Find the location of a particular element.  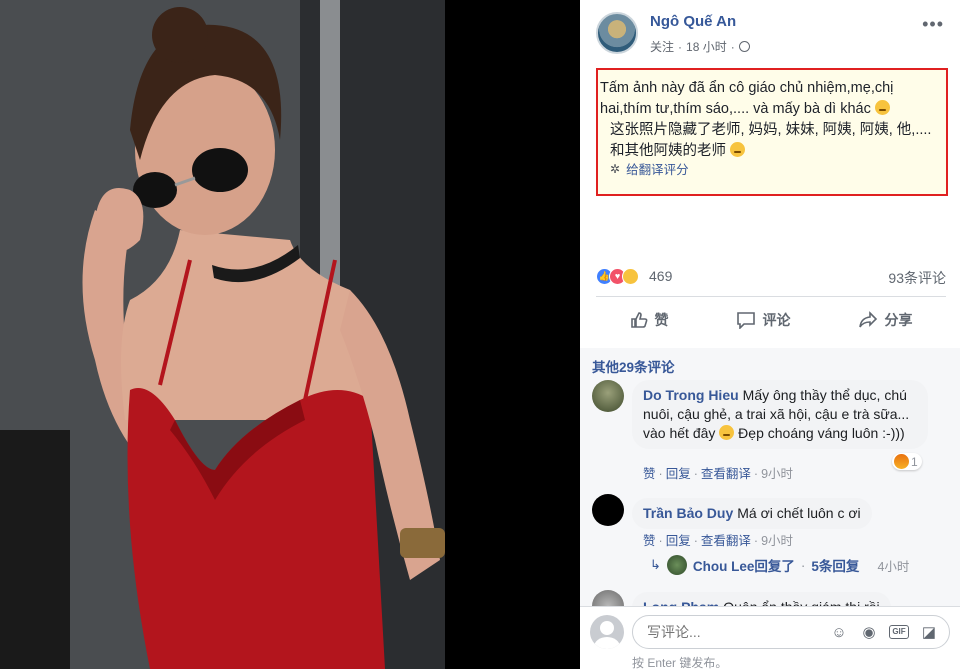

globe-icon is located at coordinates (744, 46).